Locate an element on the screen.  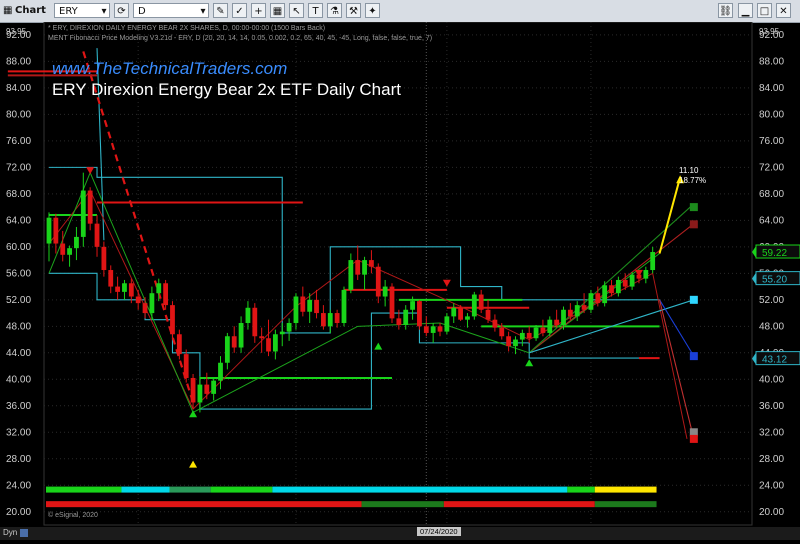
close-icon: ✕ is located at coordinates (783, 10).